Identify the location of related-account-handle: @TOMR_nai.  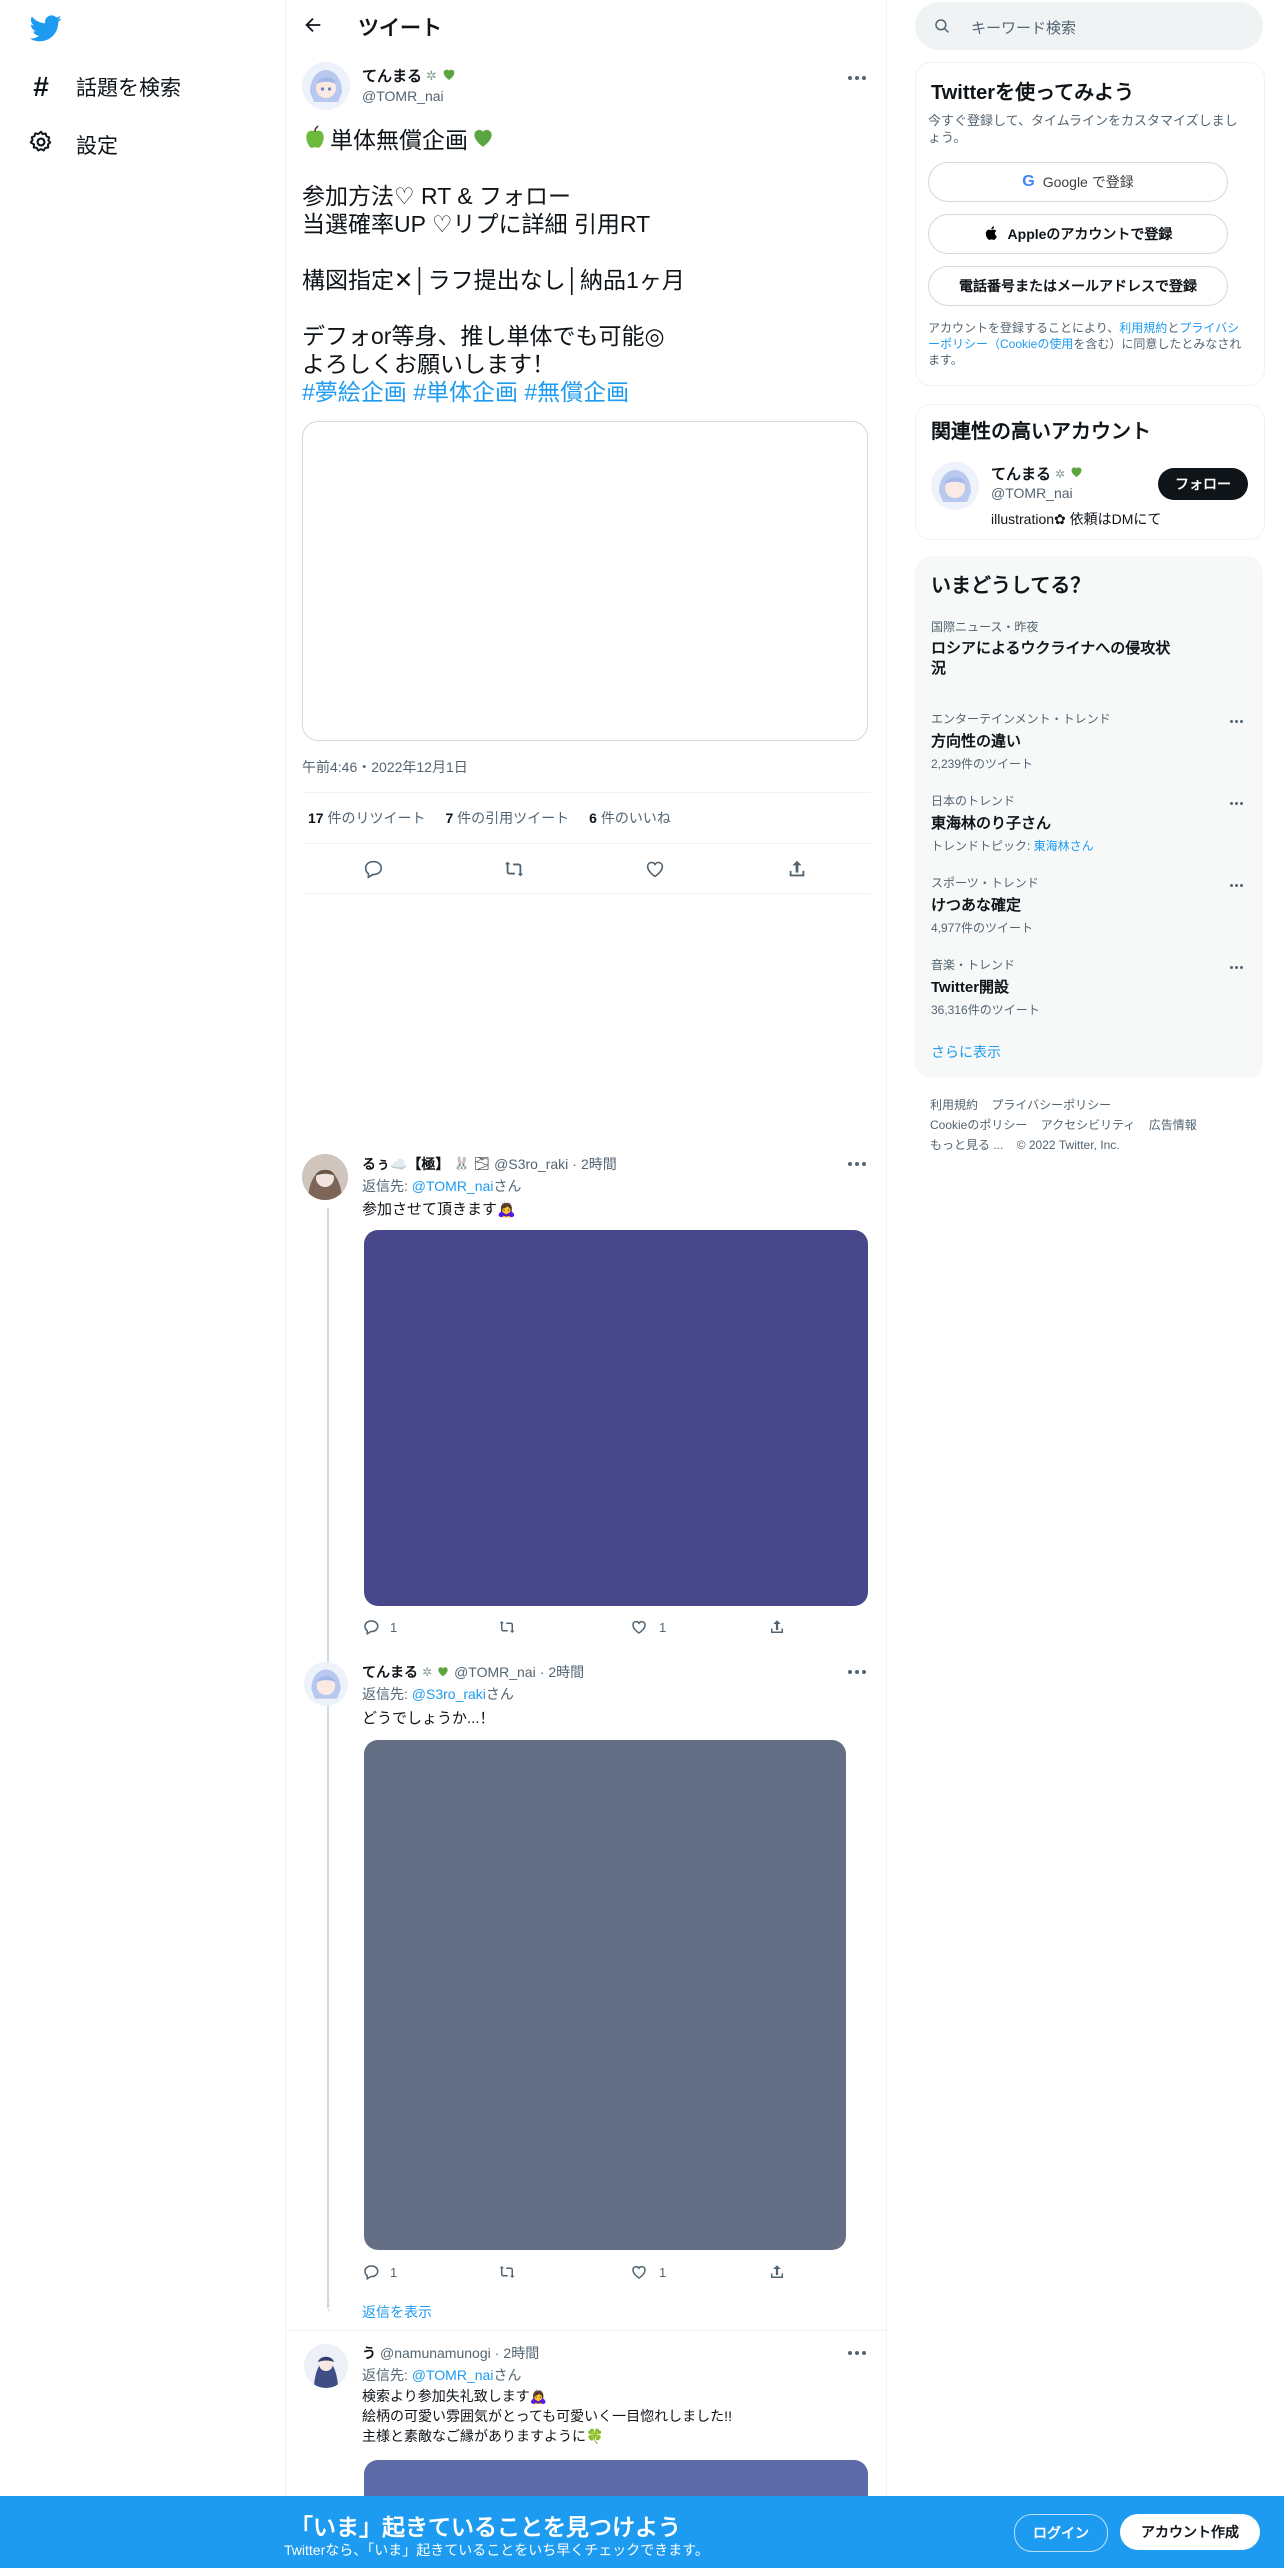
(1032, 493).